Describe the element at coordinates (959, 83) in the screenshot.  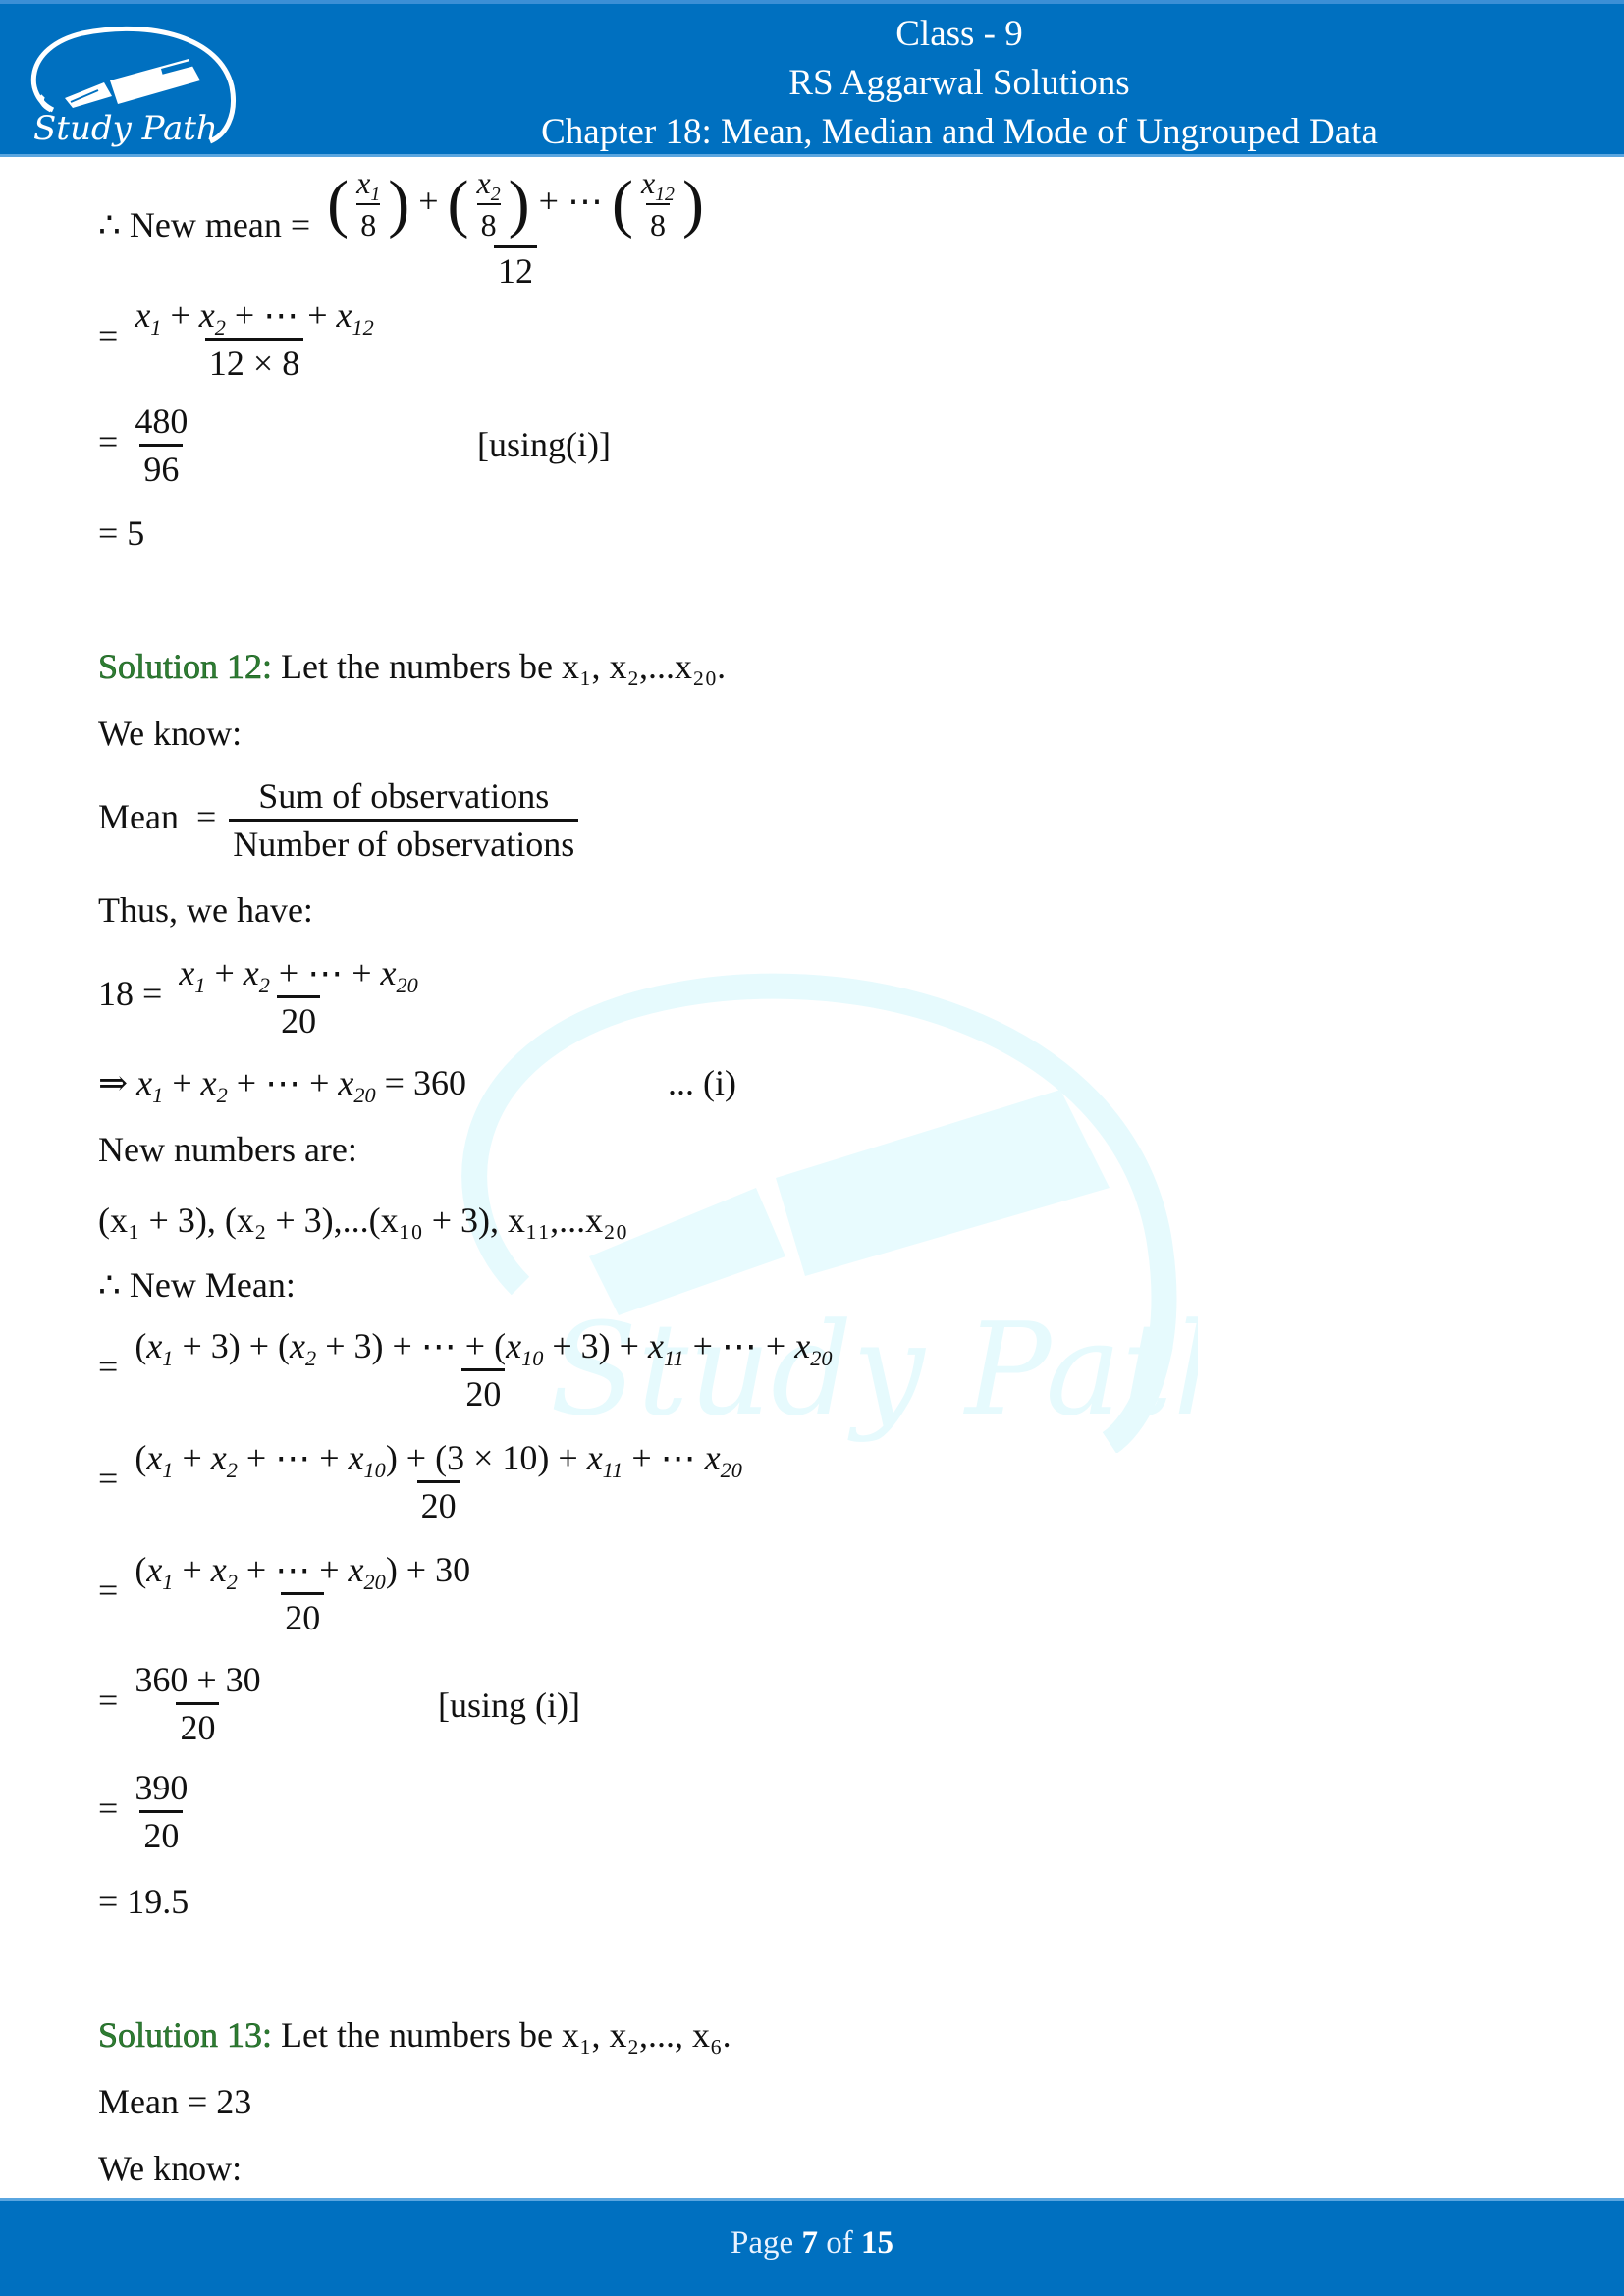
I see `header-book-title: RS Aggarwal Solutions` at that location.